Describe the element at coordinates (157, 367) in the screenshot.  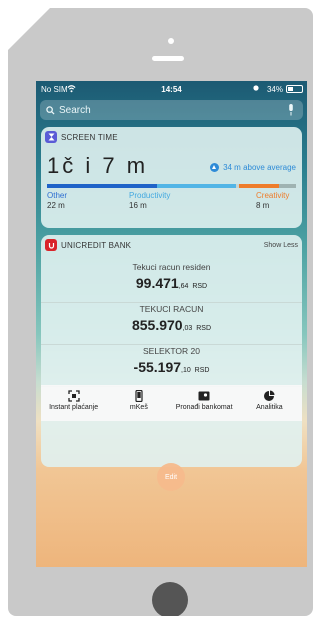
I see `balance-integer: -55.197` at that location.